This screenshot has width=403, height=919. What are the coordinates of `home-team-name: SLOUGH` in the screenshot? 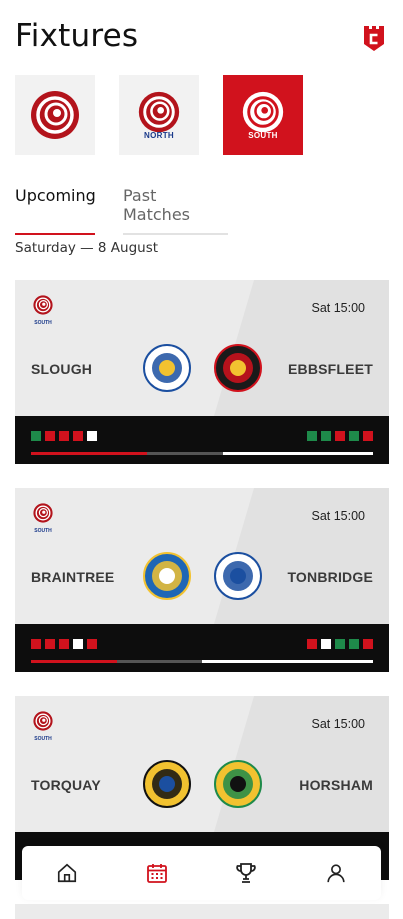 It's located at (62, 369).